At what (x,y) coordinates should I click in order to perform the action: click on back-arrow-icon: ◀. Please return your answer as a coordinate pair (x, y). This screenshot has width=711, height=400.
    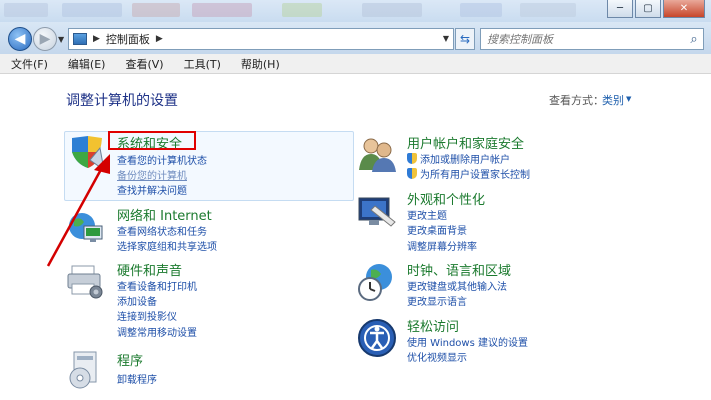
    Looking at the image, I should click on (20, 39).